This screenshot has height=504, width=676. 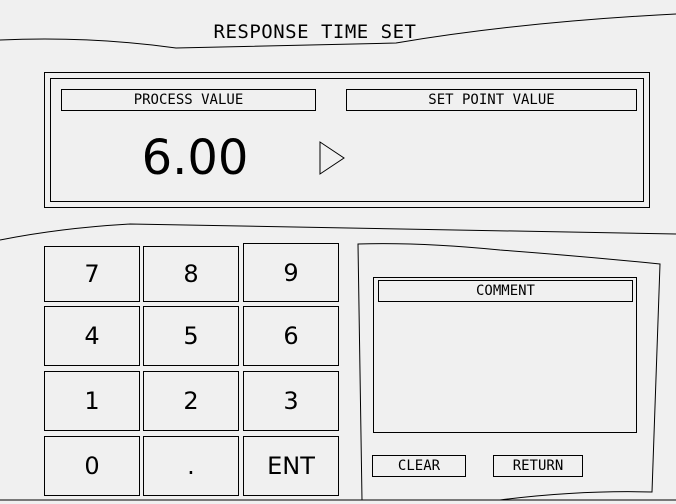 What do you see at coordinates (419, 466) in the screenshot?
I see `clear-button: CLEAR` at bounding box center [419, 466].